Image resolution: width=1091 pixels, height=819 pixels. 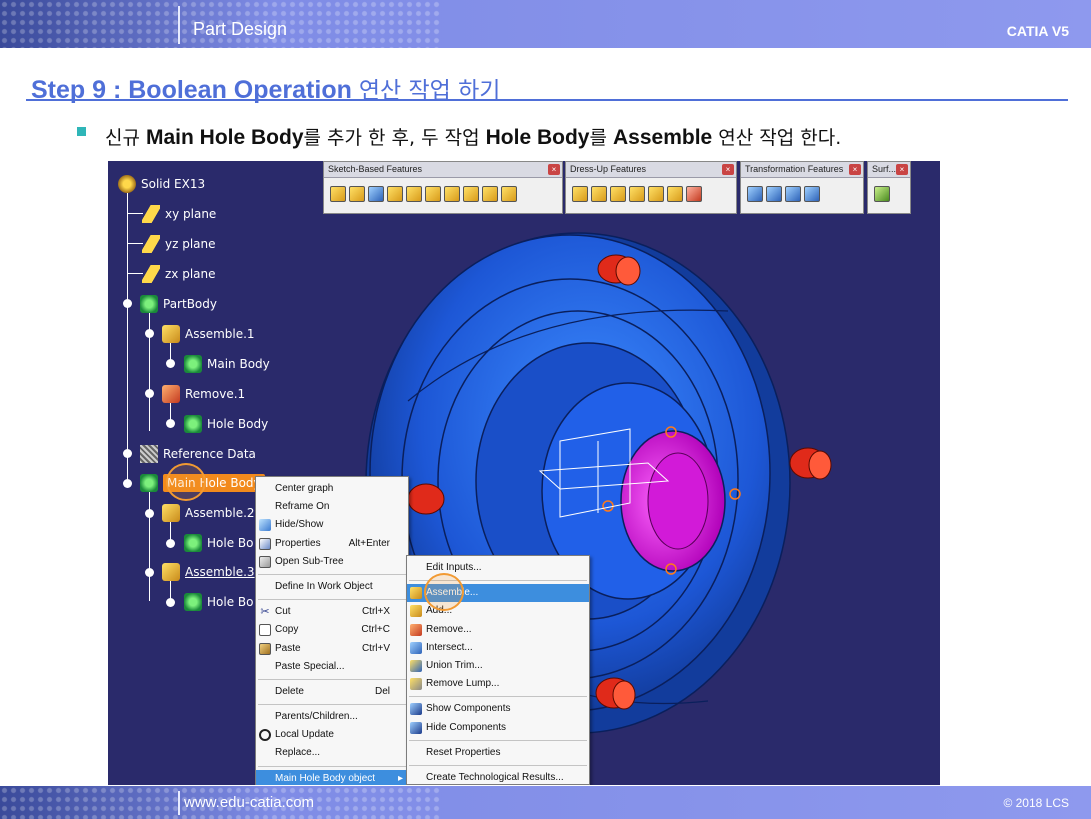 I want to click on header-brand: CATIA V5, so click(x=1037, y=31).